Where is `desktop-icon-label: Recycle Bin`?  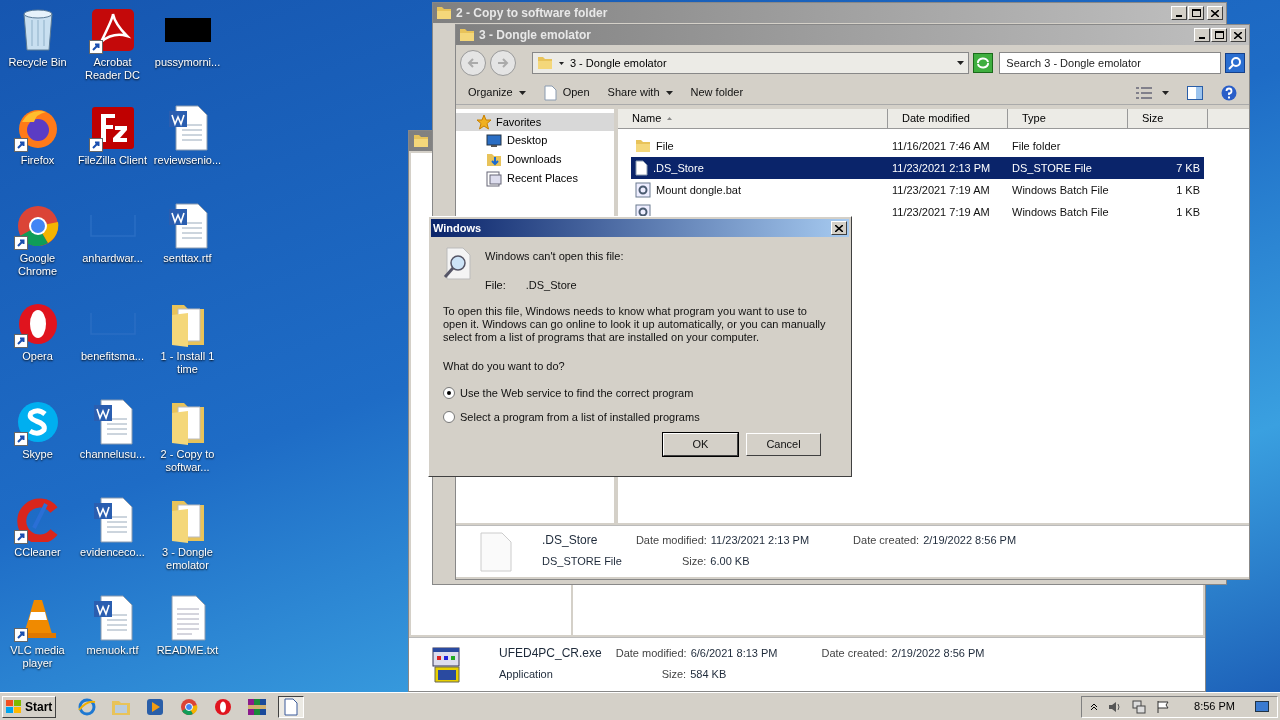 desktop-icon-label: Recycle Bin is located at coordinates (37, 62).